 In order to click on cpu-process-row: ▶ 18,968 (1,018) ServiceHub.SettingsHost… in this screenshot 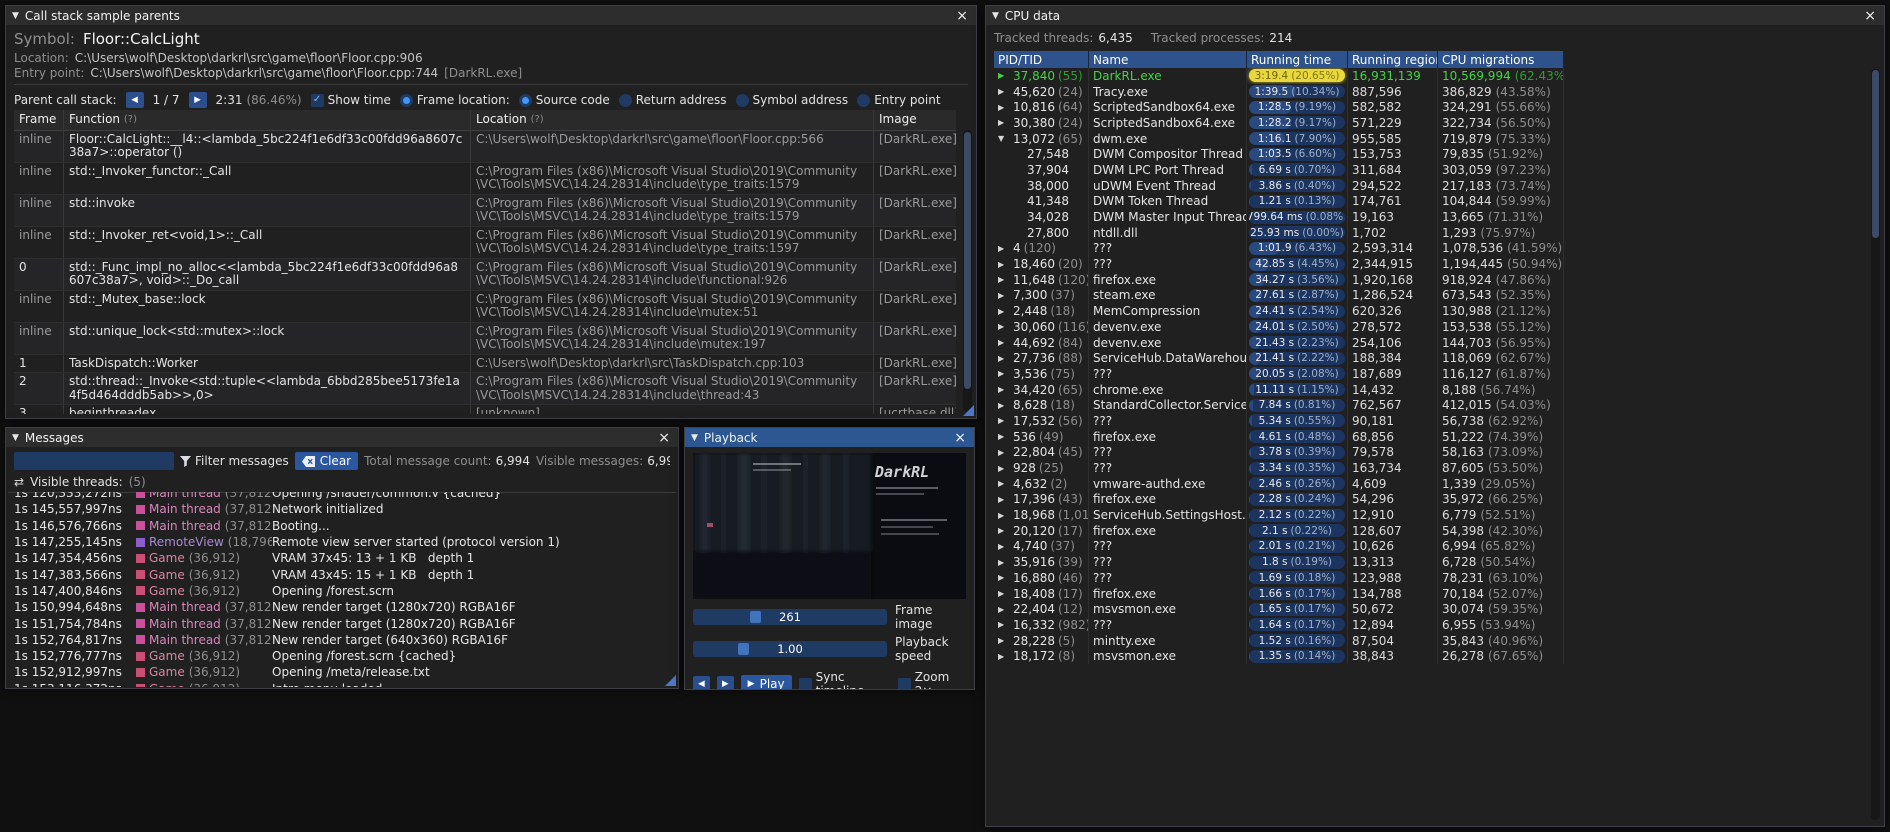, I will do `click(1429, 515)`.